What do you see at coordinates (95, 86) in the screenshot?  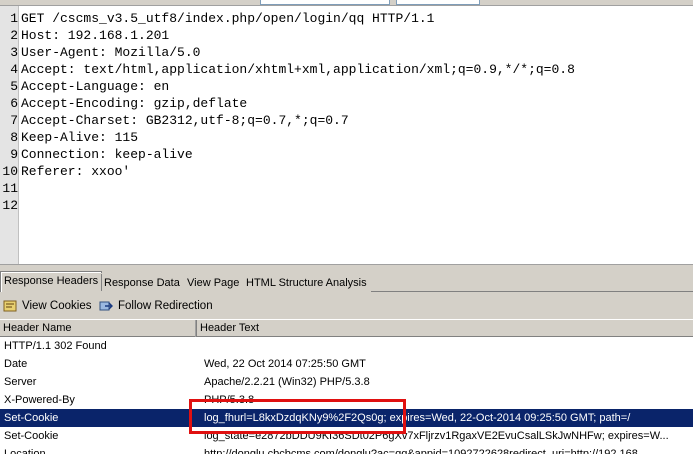 I see `line-text: Accept-Language: en` at bounding box center [95, 86].